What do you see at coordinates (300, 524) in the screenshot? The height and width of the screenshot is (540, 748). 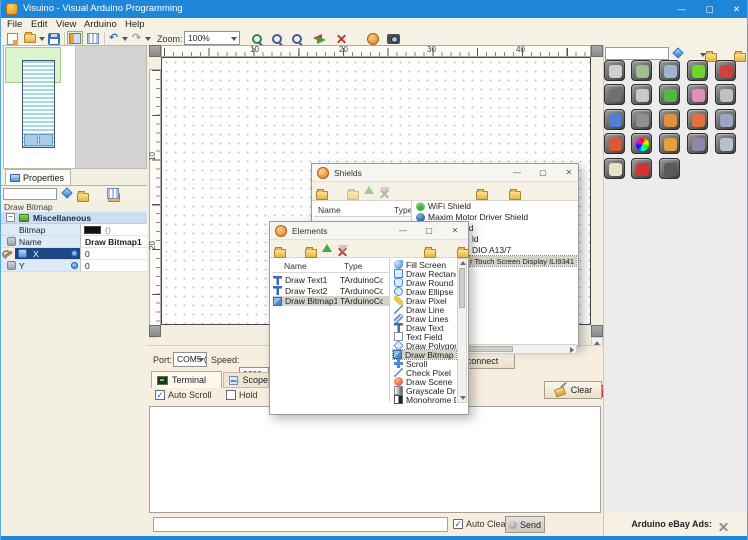 I see `terminal-input` at bounding box center [300, 524].